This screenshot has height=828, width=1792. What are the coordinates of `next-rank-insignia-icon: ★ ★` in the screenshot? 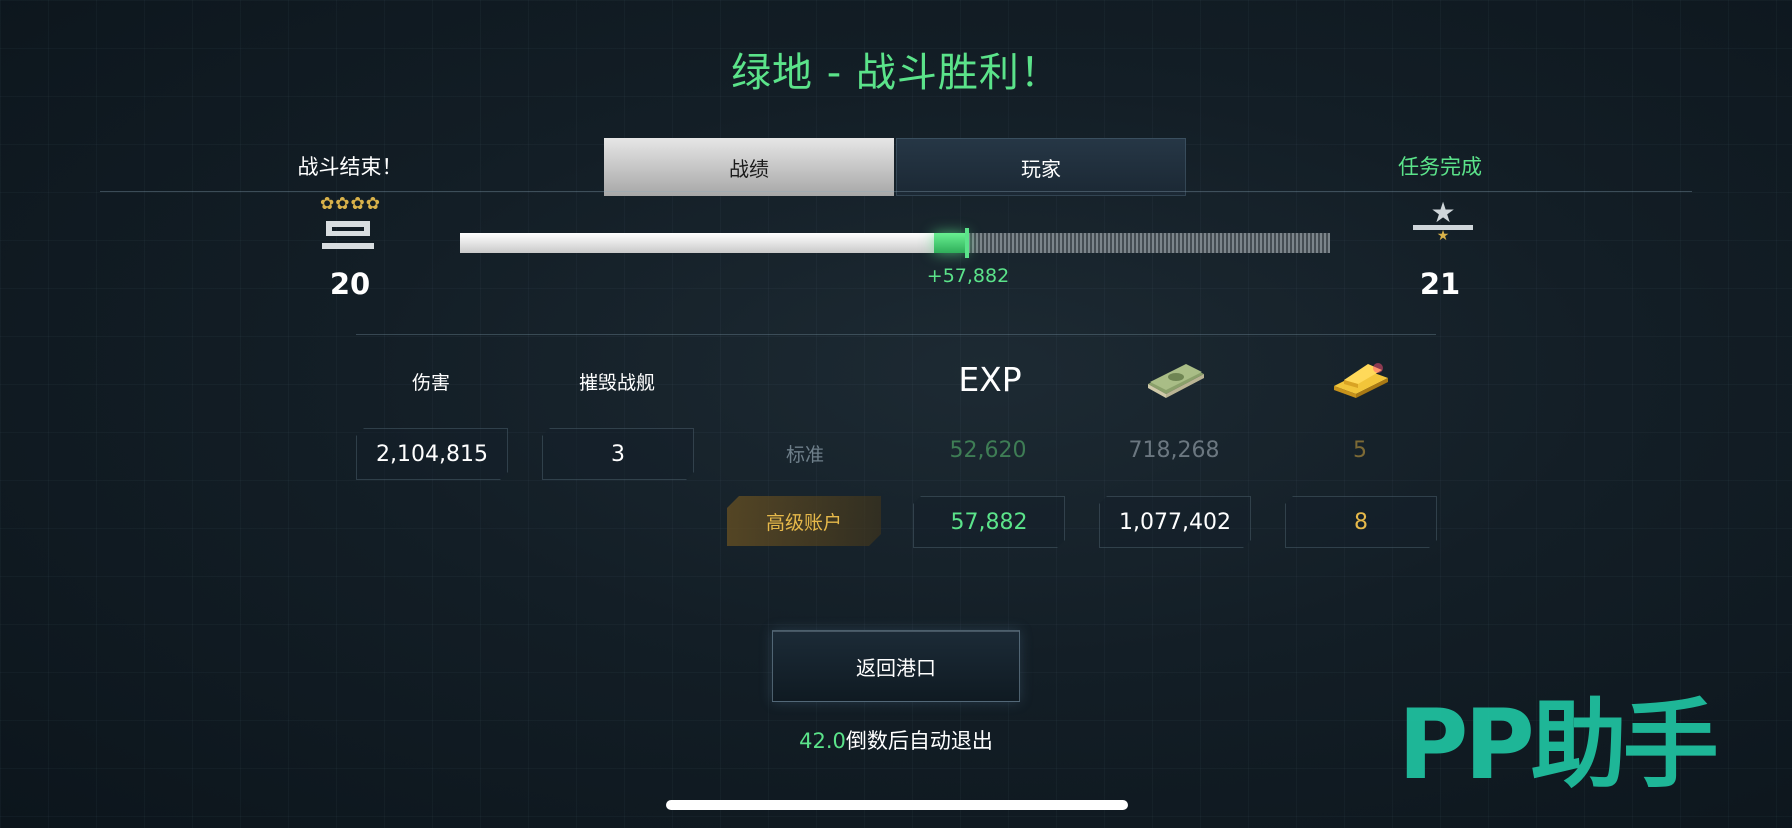 It's located at (1443, 222).